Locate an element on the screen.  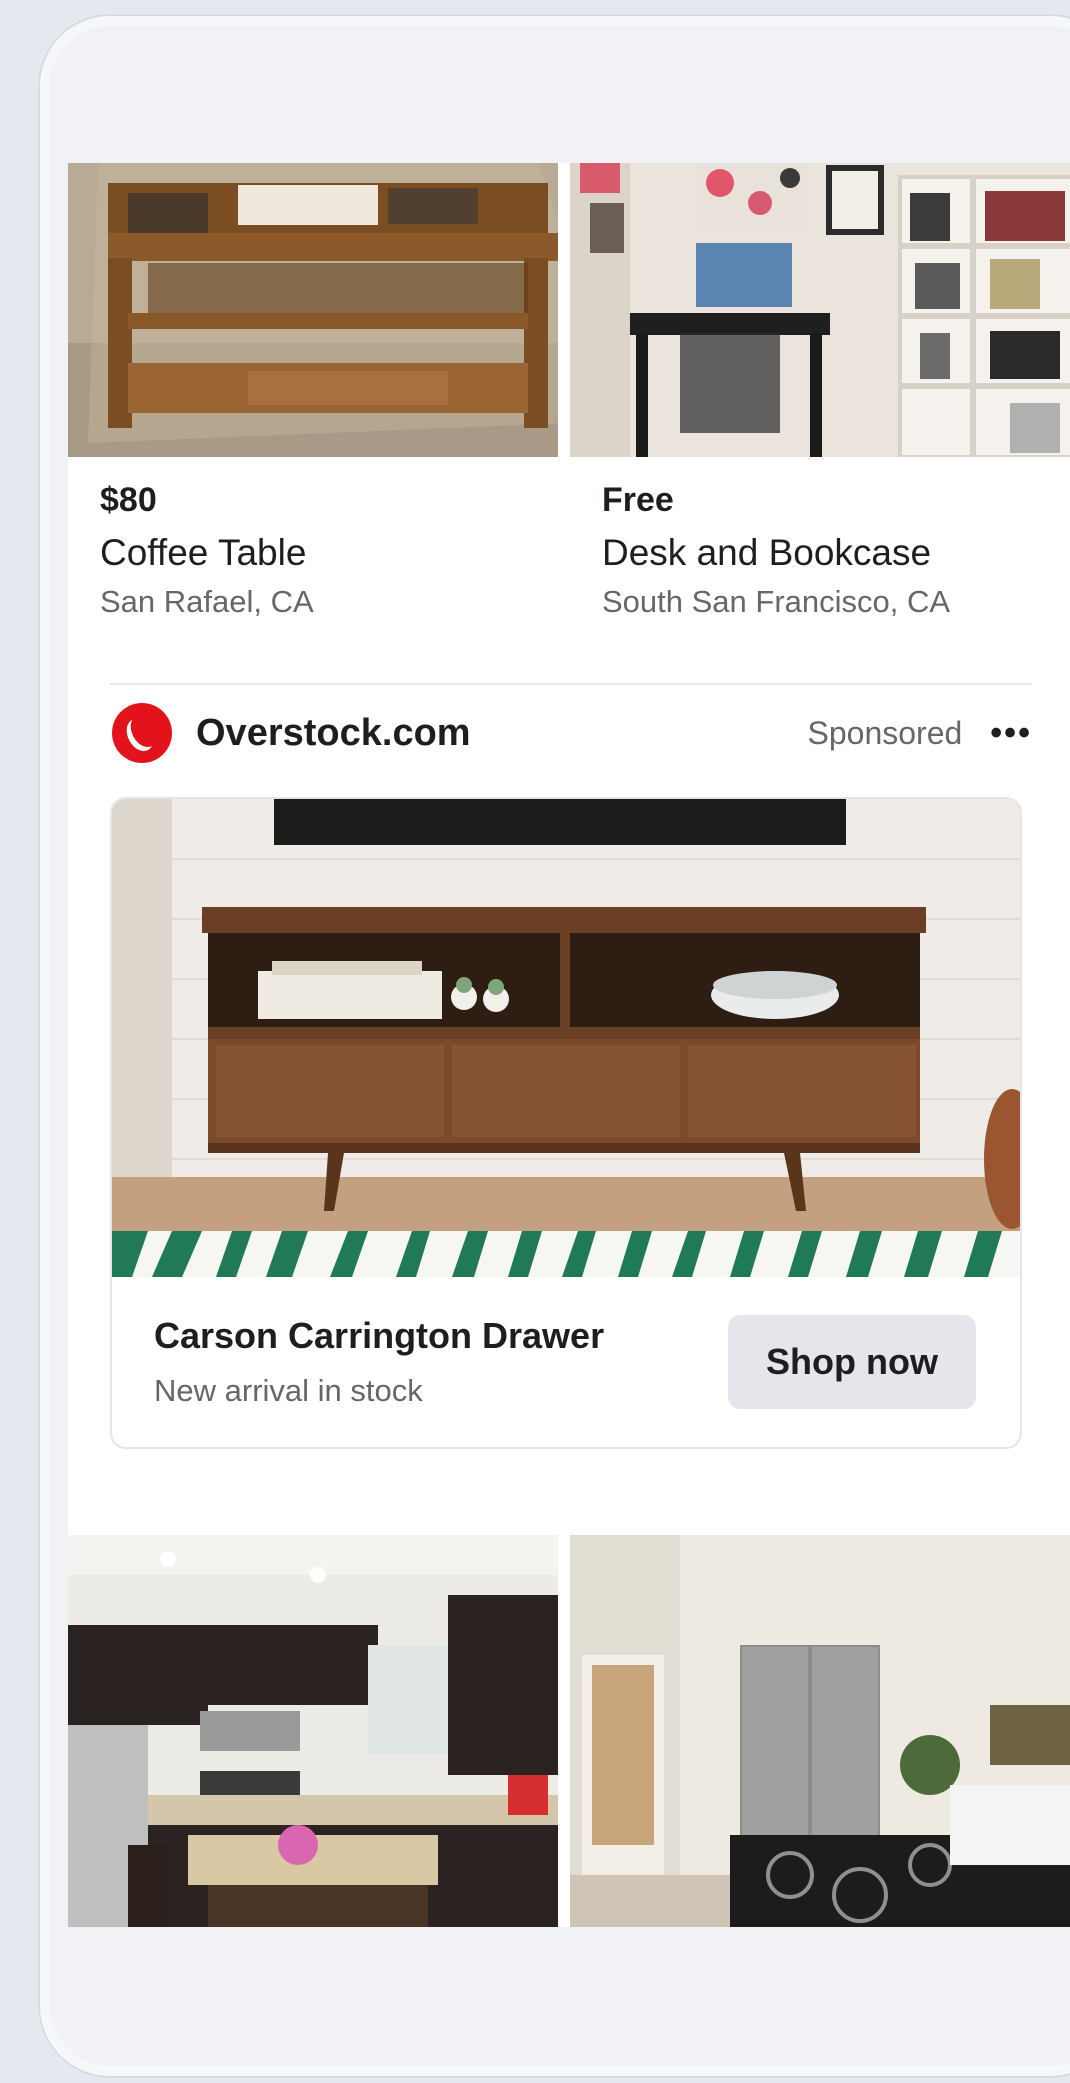
advertiser-name: Overstock.com is located at coordinates (333, 733).